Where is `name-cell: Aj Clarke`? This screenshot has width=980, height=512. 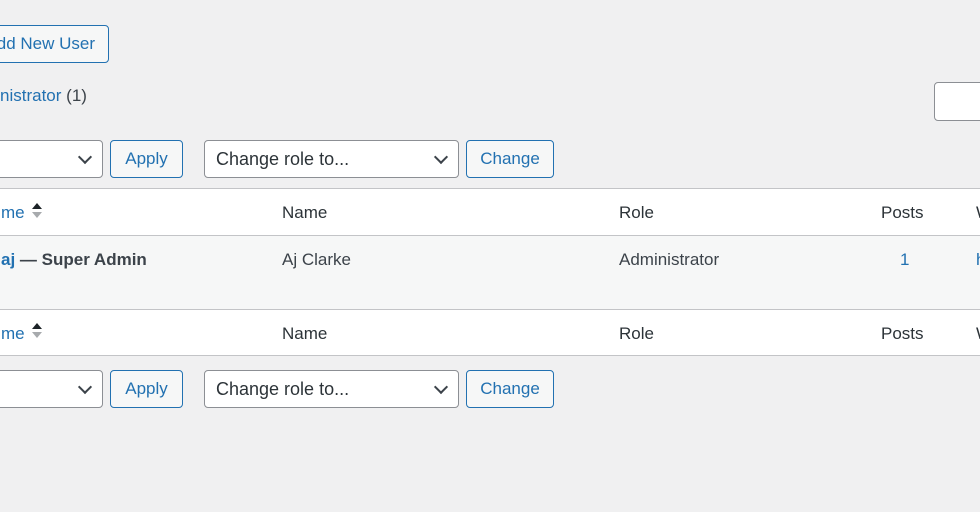
name-cell: Aj Clarke is located at coordinates (316, 259).